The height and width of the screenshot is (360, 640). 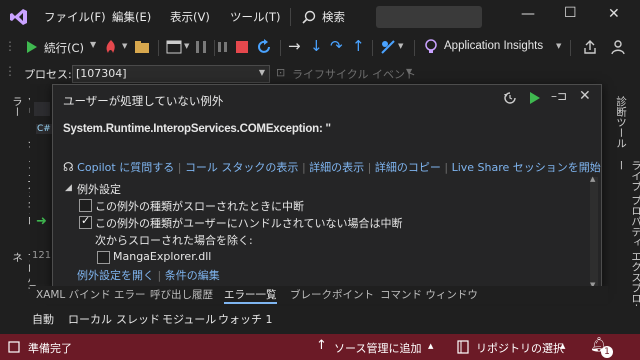 I want to click on process-select: [107304] ▼, so click(x=171, y=74).